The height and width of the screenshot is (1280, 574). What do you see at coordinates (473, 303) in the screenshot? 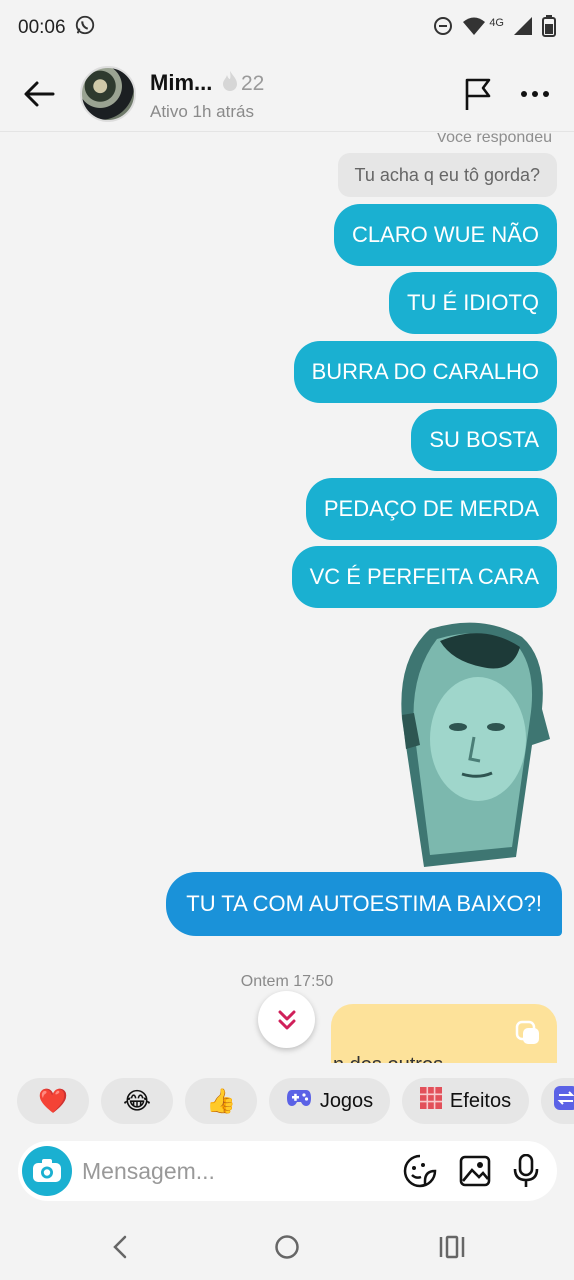
I see `message-bubble: TU É IDIOTQ` at bounding box center [473, 303].